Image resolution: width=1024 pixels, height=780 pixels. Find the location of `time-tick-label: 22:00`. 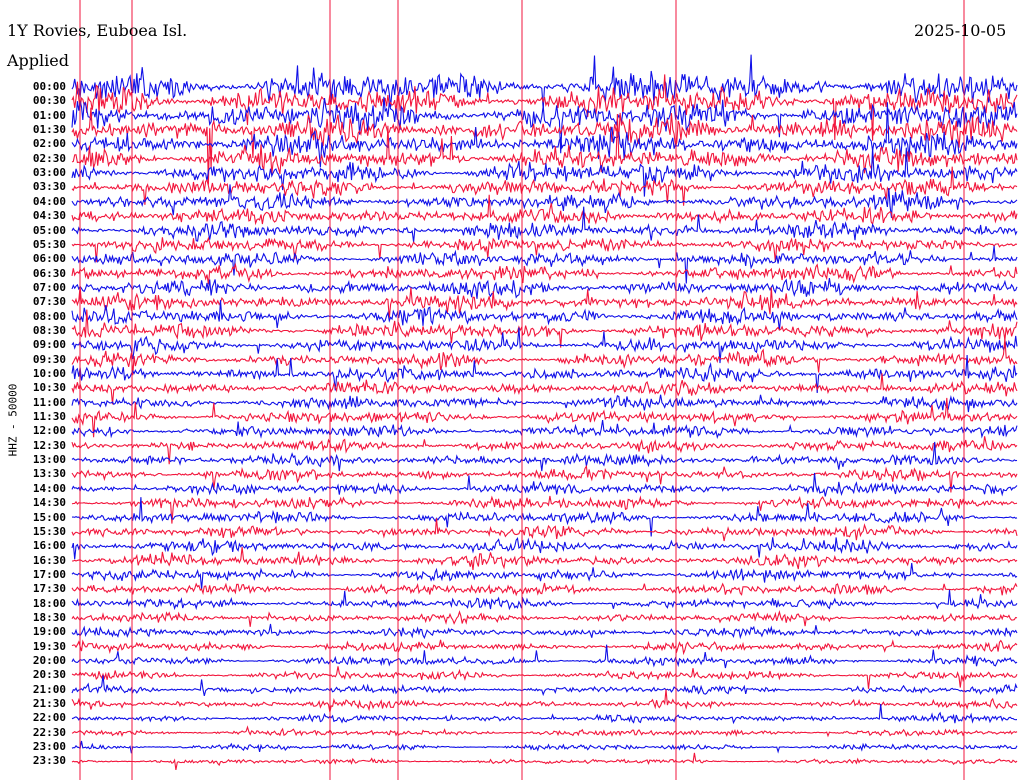

time-tick-label: 22:00 is located at coordinates (49, 718).